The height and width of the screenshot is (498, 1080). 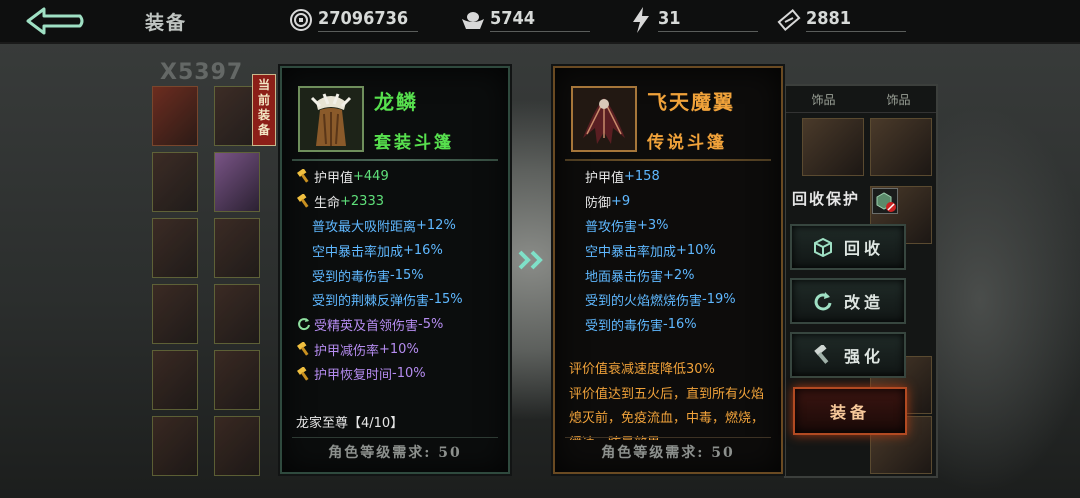 What do you see at coordinates (530, 260) in the screenshot?
I see `compare-arrows-icon` at bounding box center [530, 260].